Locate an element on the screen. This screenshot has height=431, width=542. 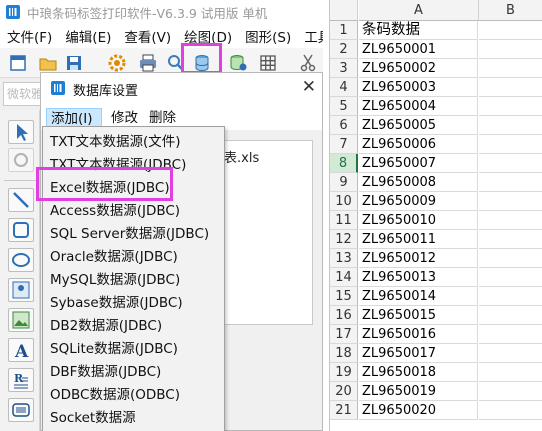
menu-view: 查看(V) is located at coordinates (147, 36).